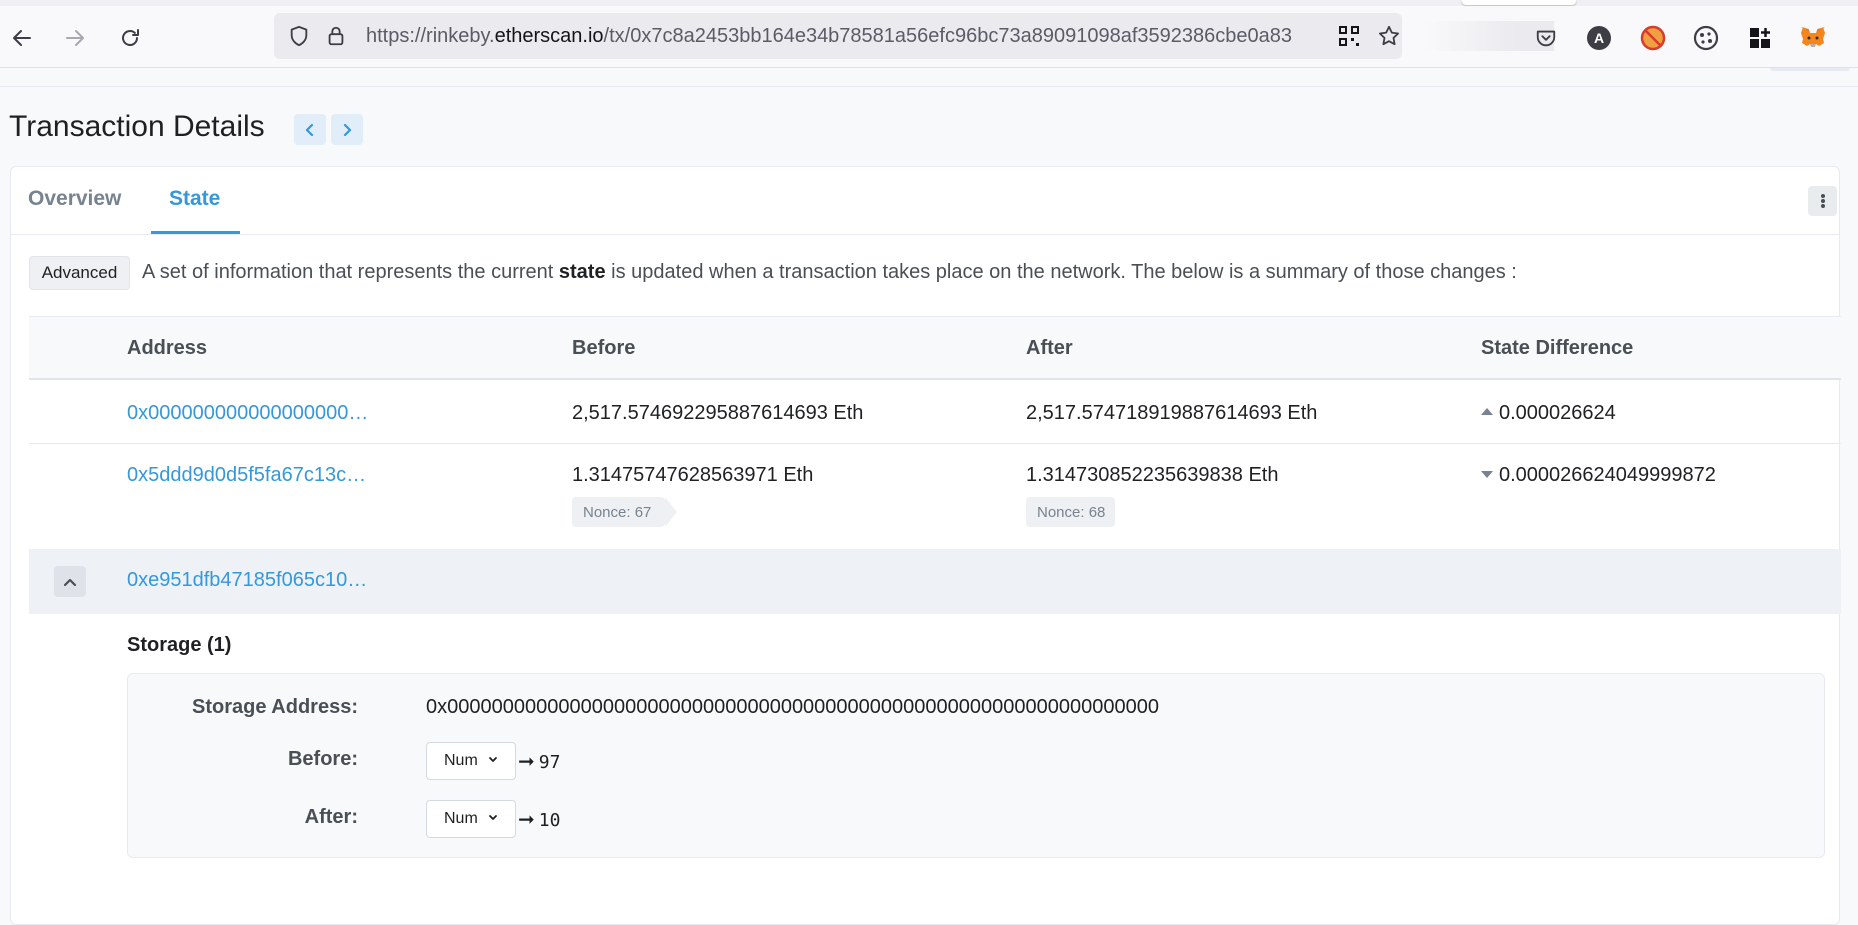  I want to click on storage-after-value: ➞ 10, so click(539, 819).